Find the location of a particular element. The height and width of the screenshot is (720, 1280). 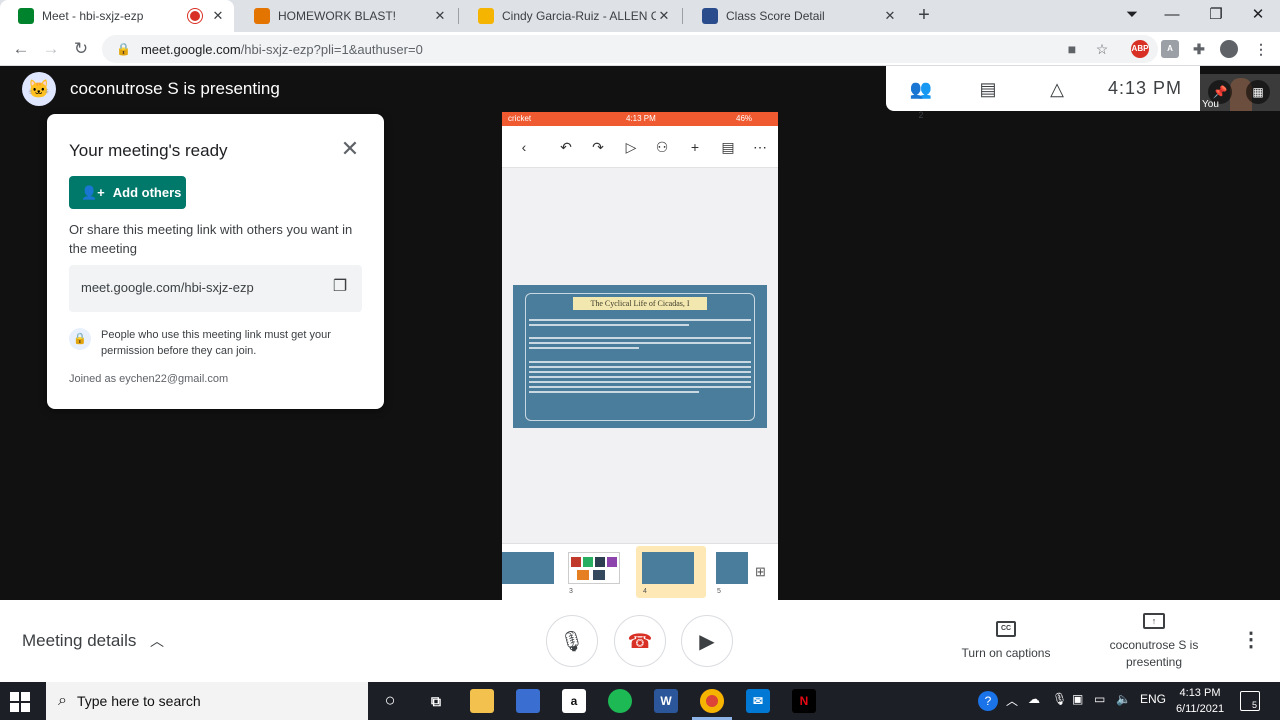

powerschool-icon is located at coordinates (710, 16).